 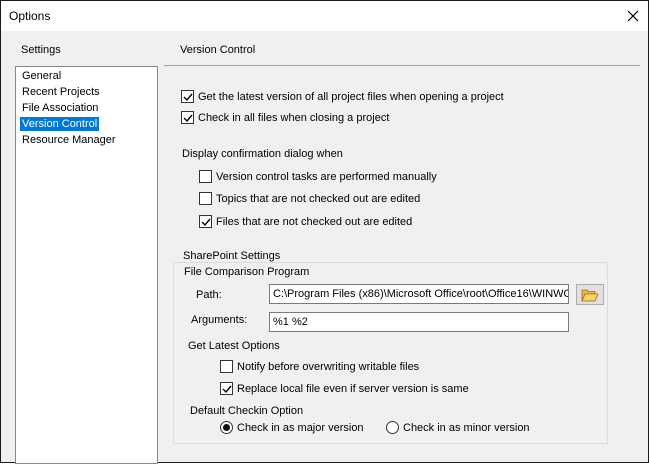 I want to click on arguments-input: %1 %2, so click(x=419, y=322).